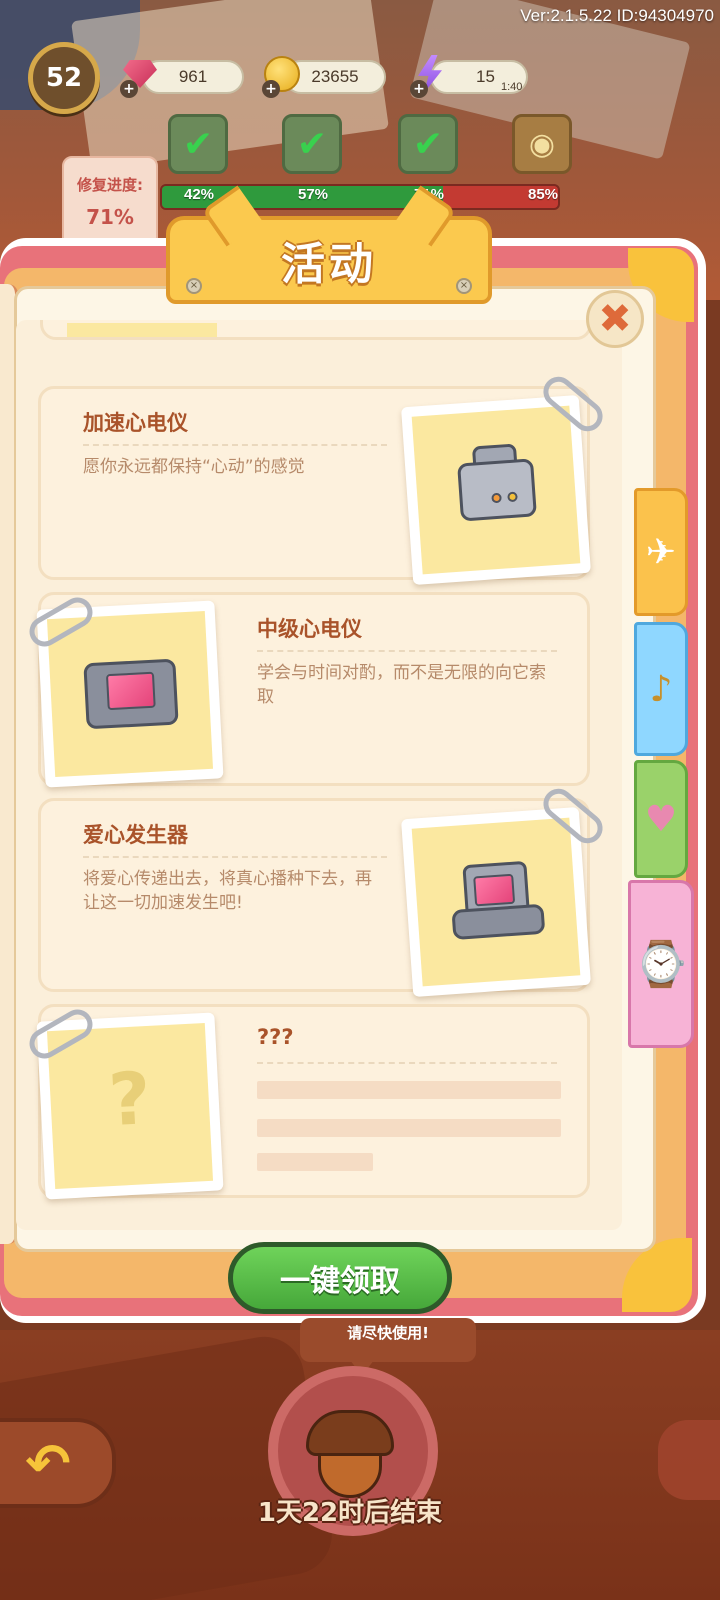  I want to click on milestone-3-reward: ✔, so click(428, 144).